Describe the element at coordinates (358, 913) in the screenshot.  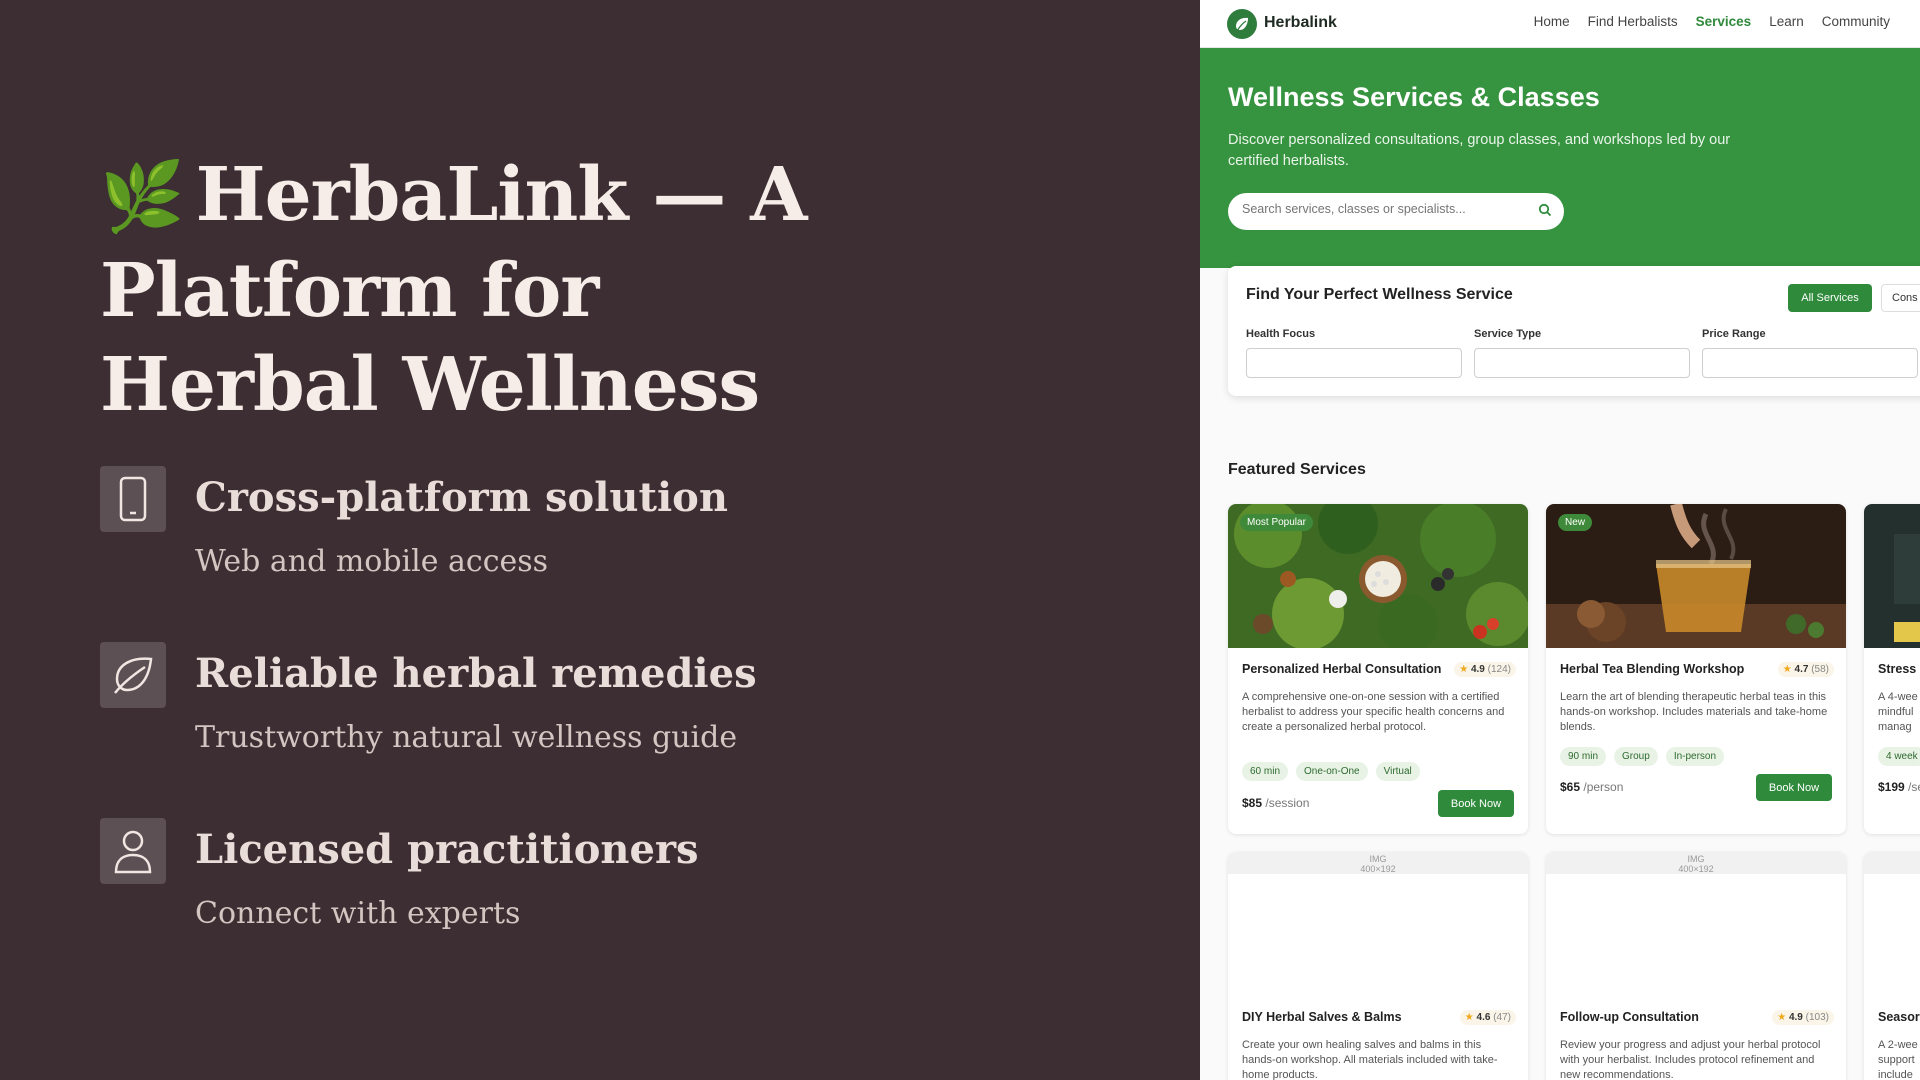
I see `feature-desc: Connect with experts` at that location.